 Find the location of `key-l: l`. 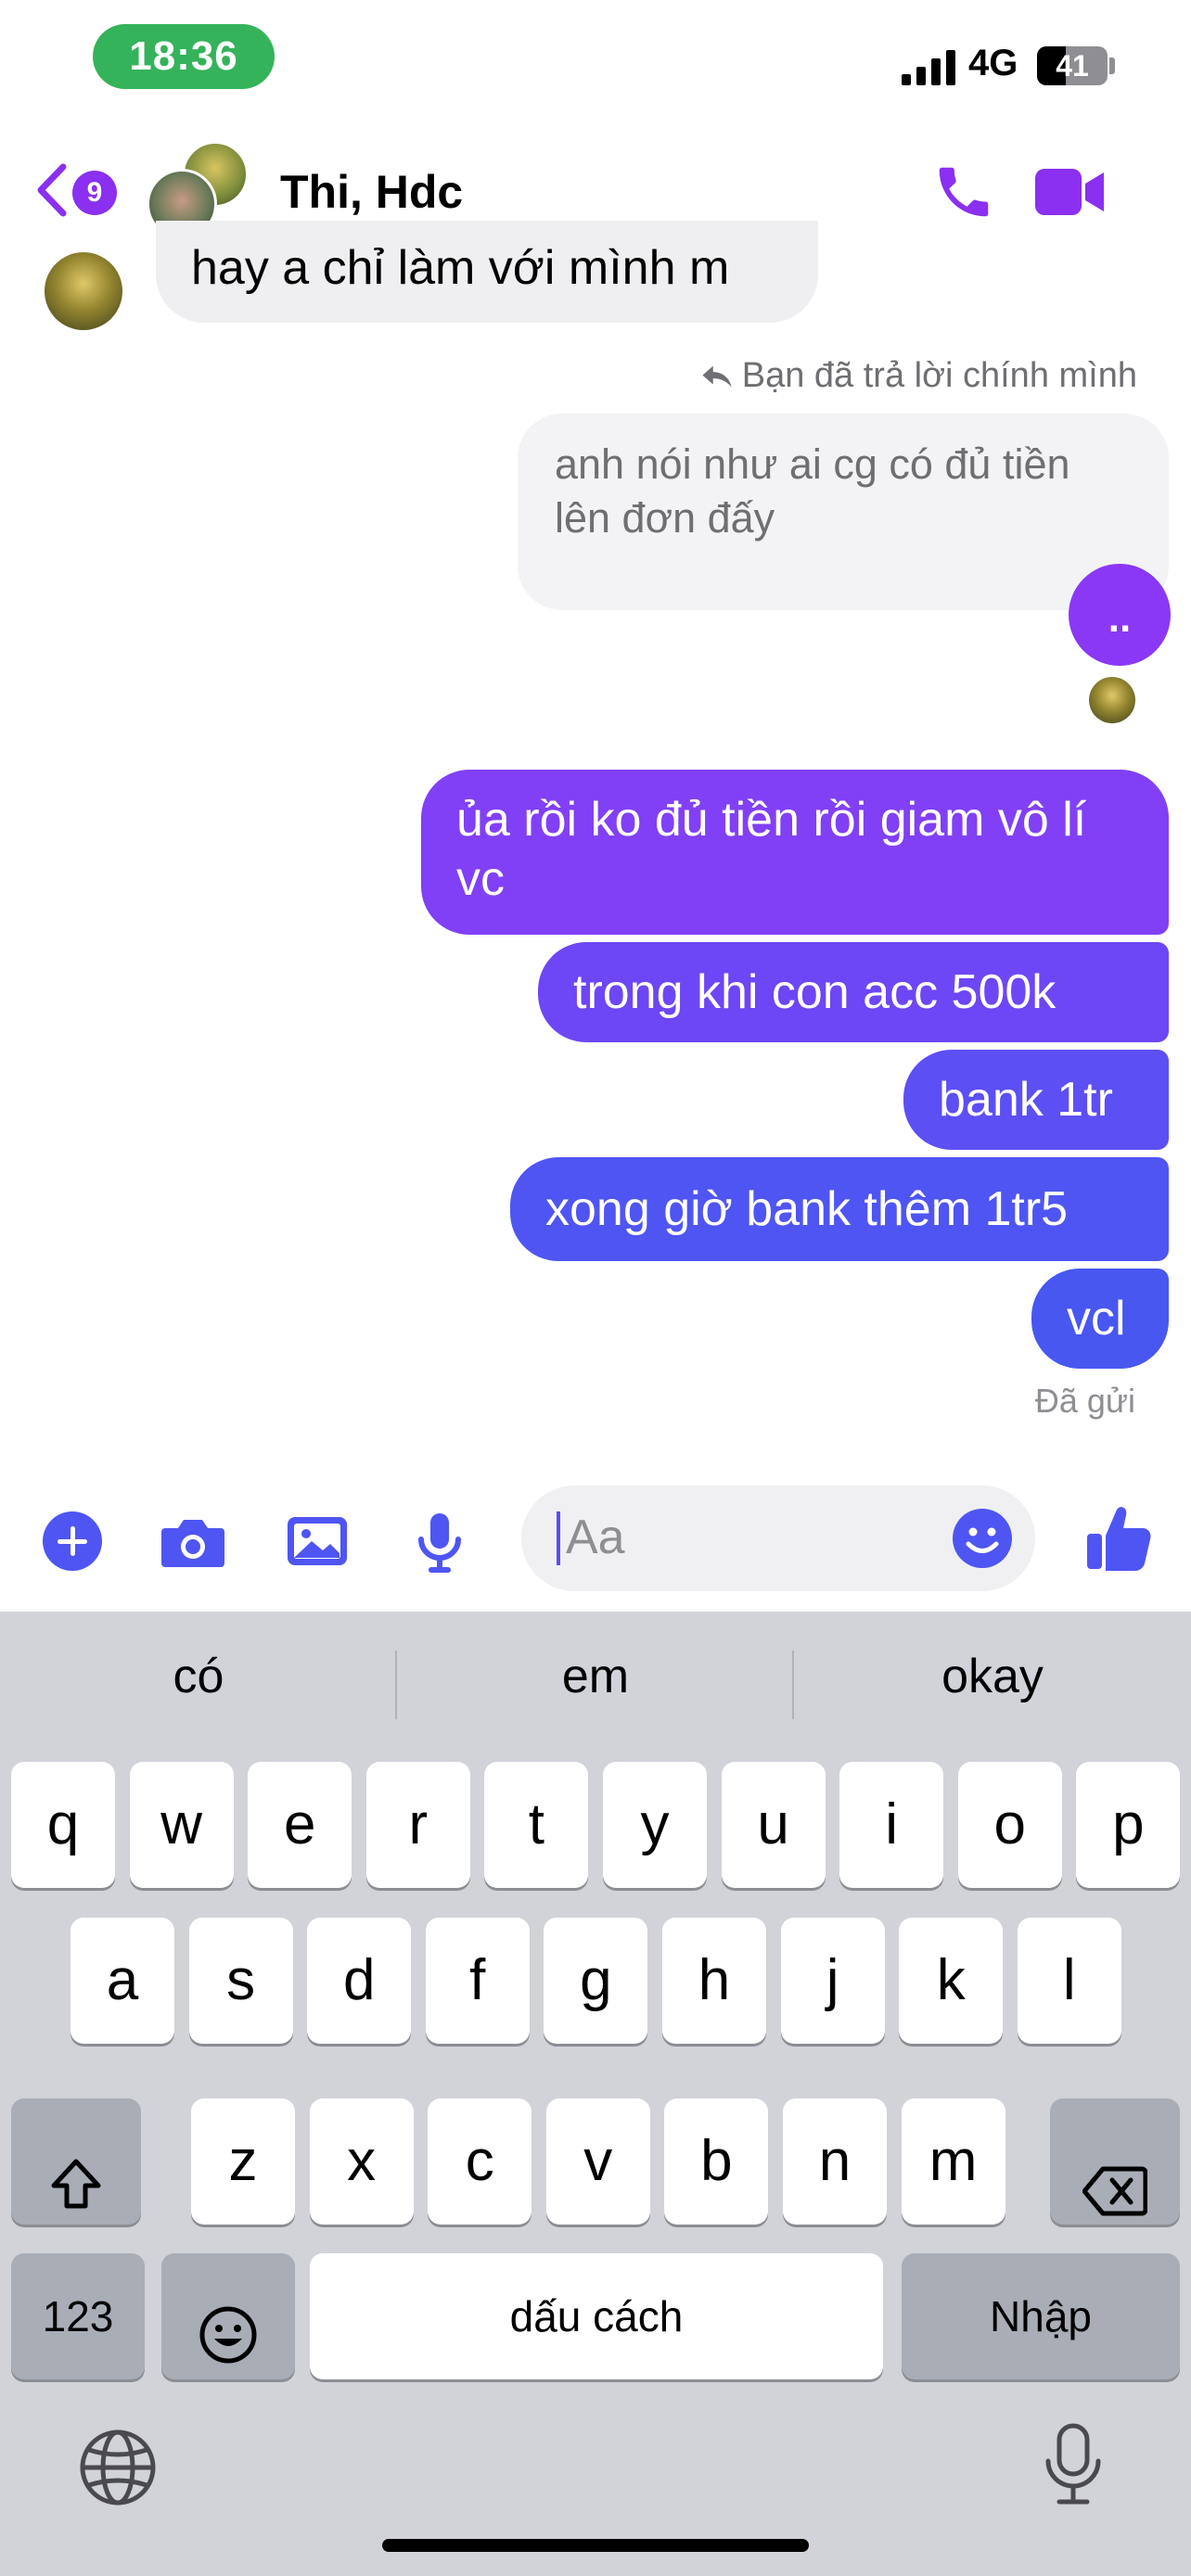

key-l: l is located at coordinates (1069, 1981).